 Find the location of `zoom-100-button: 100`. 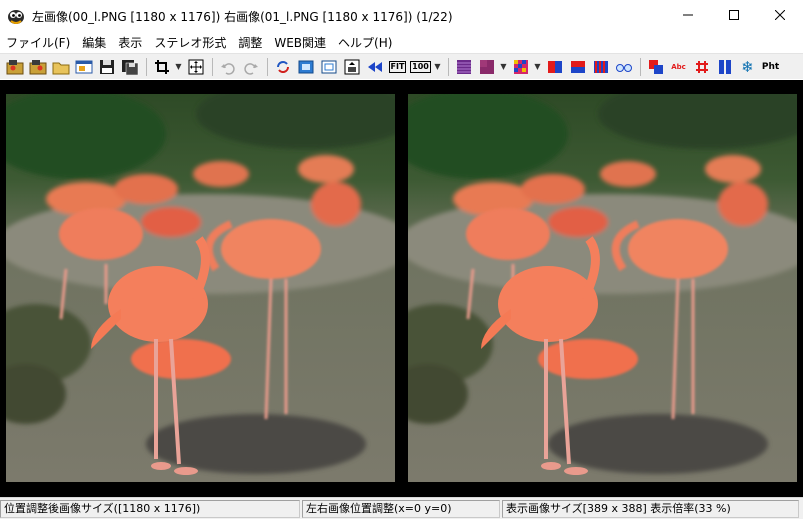

zoom-100-button: 100 is located at coordinates (420, 67).